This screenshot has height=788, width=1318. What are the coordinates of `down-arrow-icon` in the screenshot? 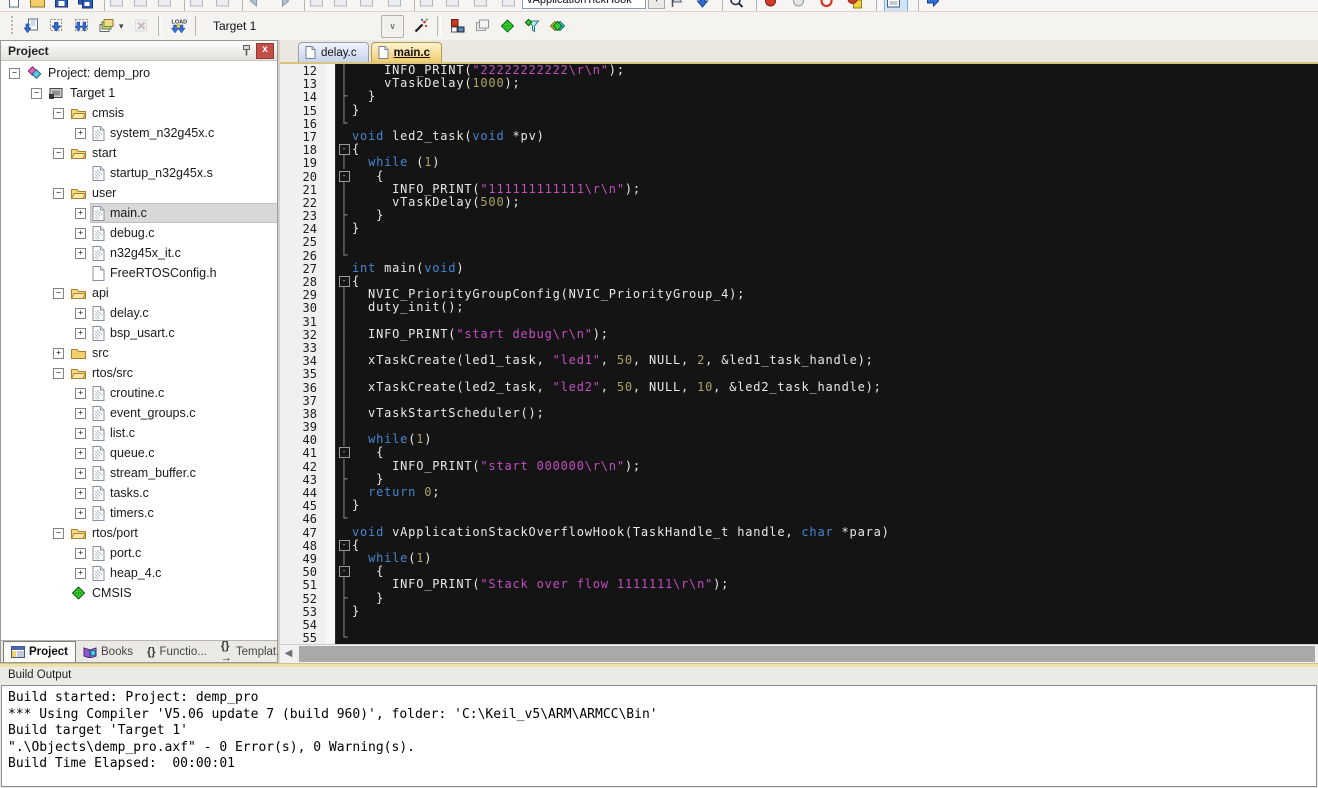 It's located at (702, 5).